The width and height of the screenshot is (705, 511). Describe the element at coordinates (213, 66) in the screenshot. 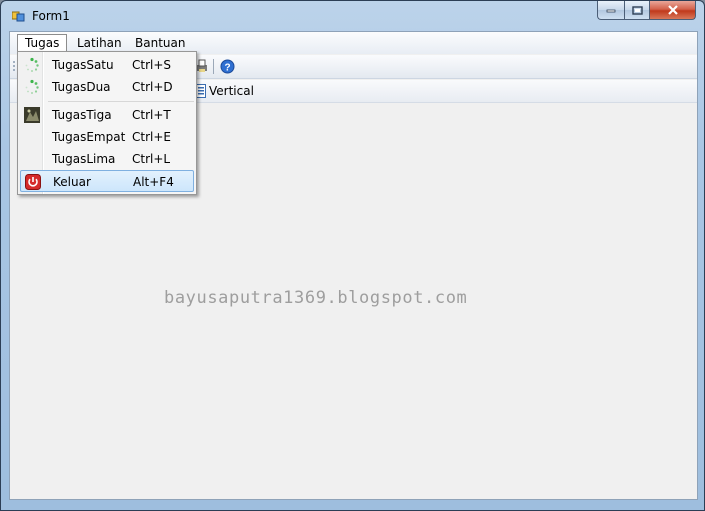

I see `toolbar-separator` at that location.